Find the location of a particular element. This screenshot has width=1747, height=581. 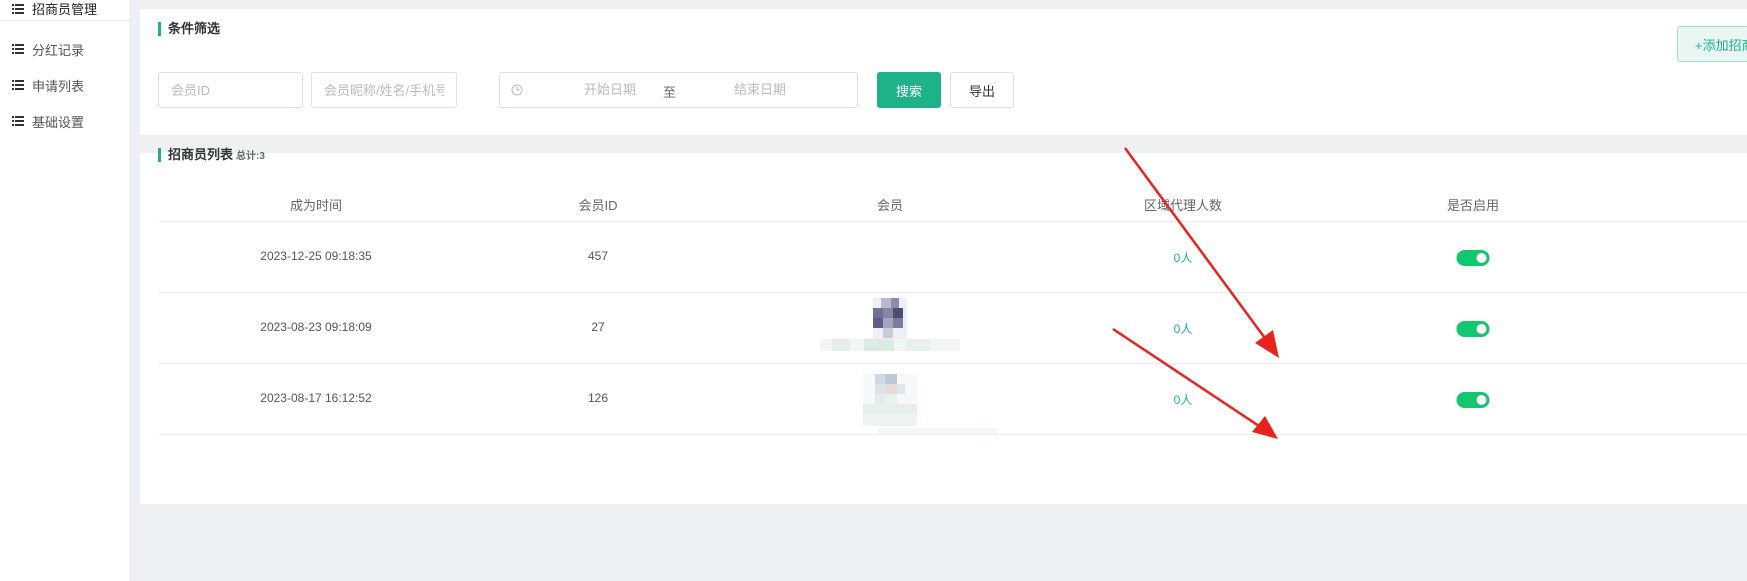

date-range-picker: 至 is located at coordinates (678, 90).